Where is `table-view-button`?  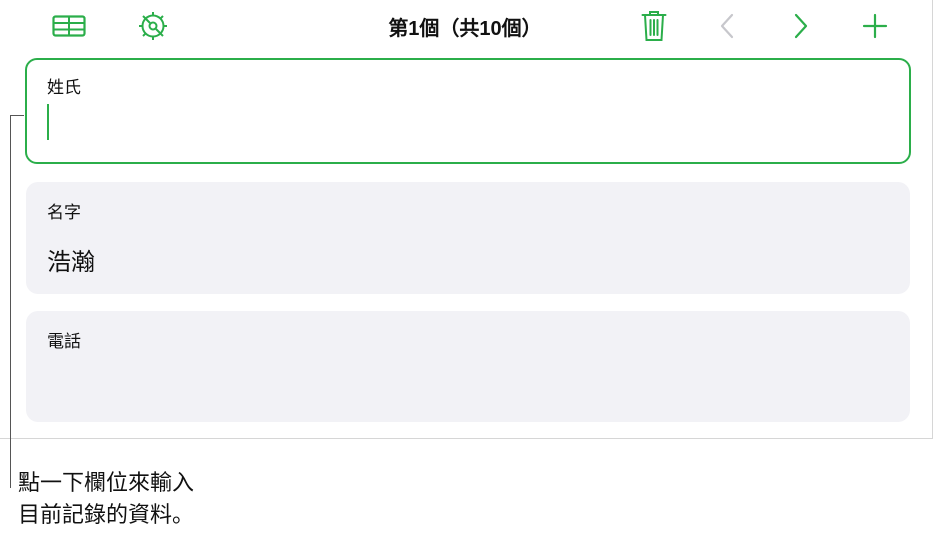 table-view-button is located at coordinates (69, 26).